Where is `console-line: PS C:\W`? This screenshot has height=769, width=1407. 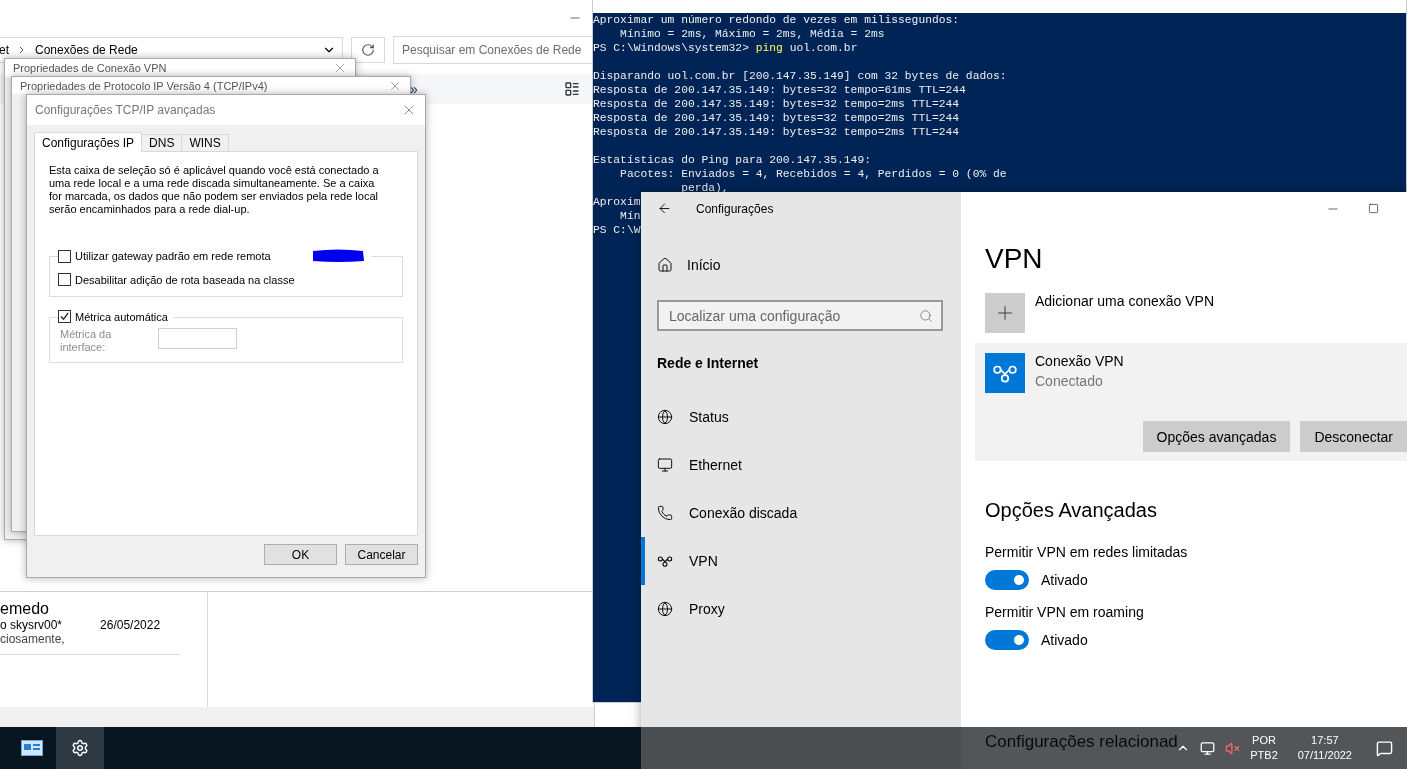
console-line: PS C:\W is located at coordinates (617, 230).